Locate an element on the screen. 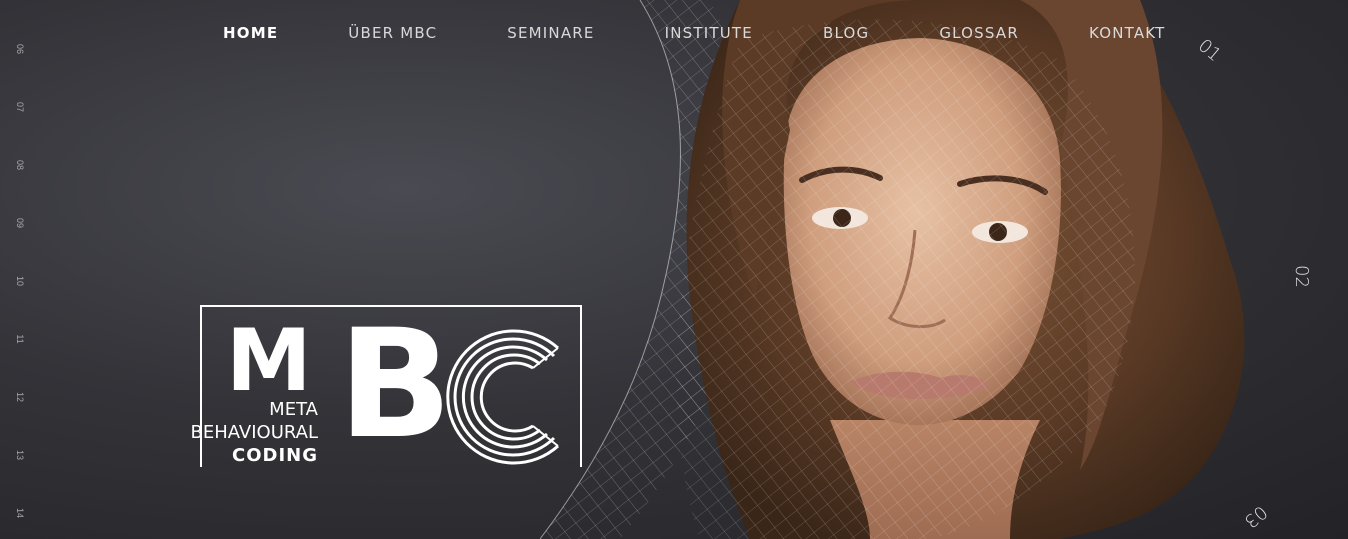 This screenshot has width=1348, height=539. logo-letter-c-icon is located at coordinates (503, 397).